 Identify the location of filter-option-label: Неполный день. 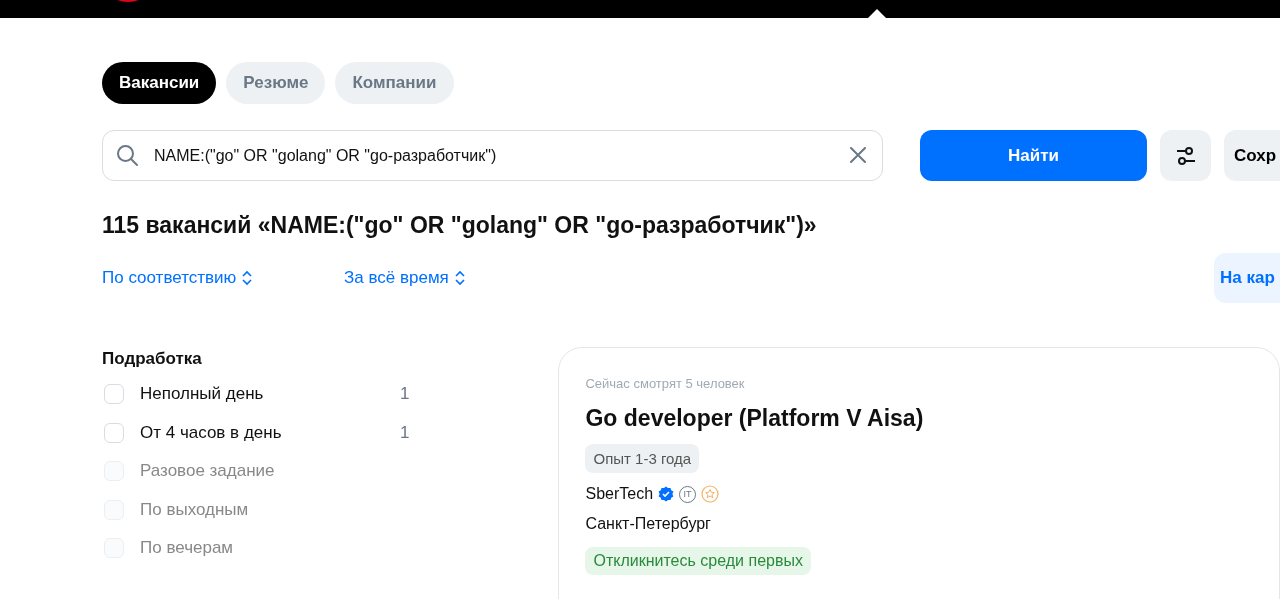
(202, 394).